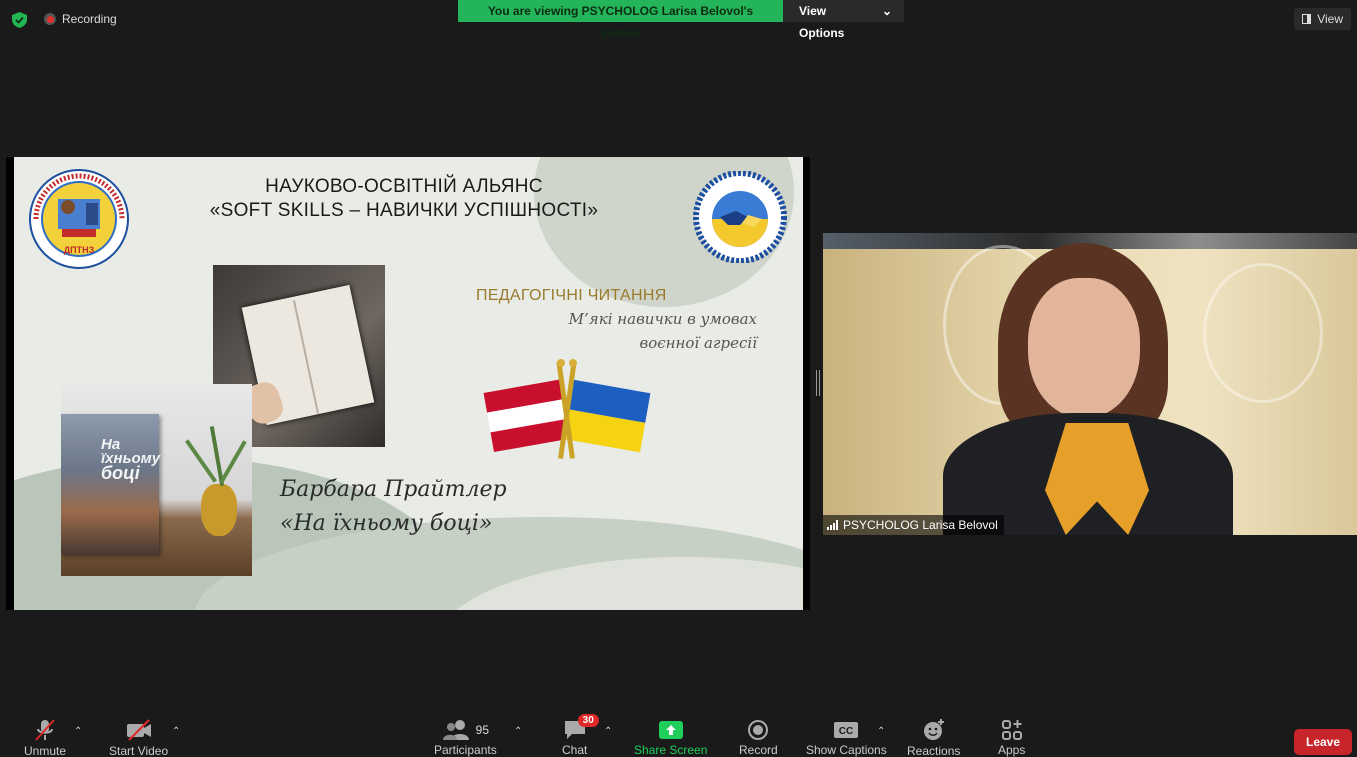  Describe the element at coordinates (581, 727) in the screenshot. I see `chat-icon: 30` at that location.